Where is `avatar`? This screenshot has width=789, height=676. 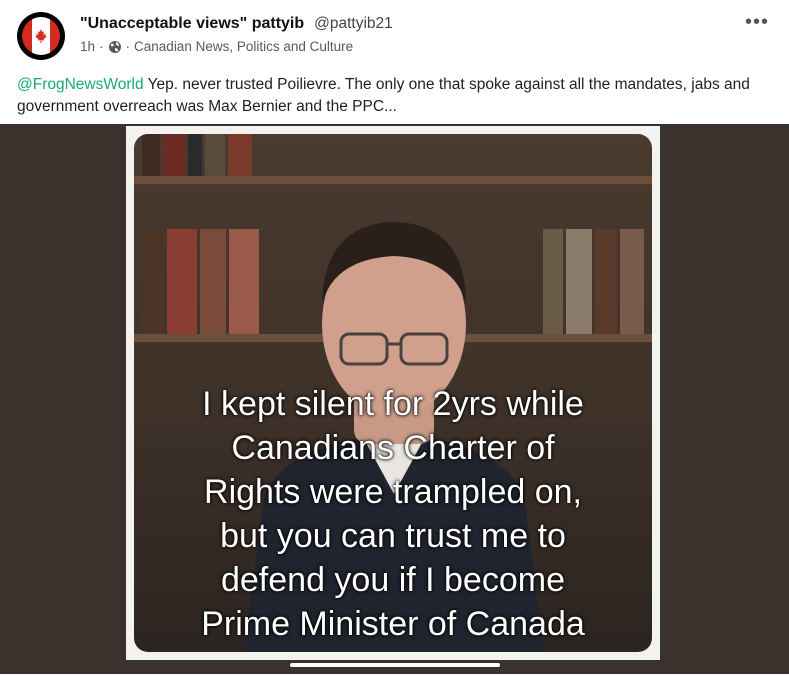 avatar is located at coordinates (41, 36).